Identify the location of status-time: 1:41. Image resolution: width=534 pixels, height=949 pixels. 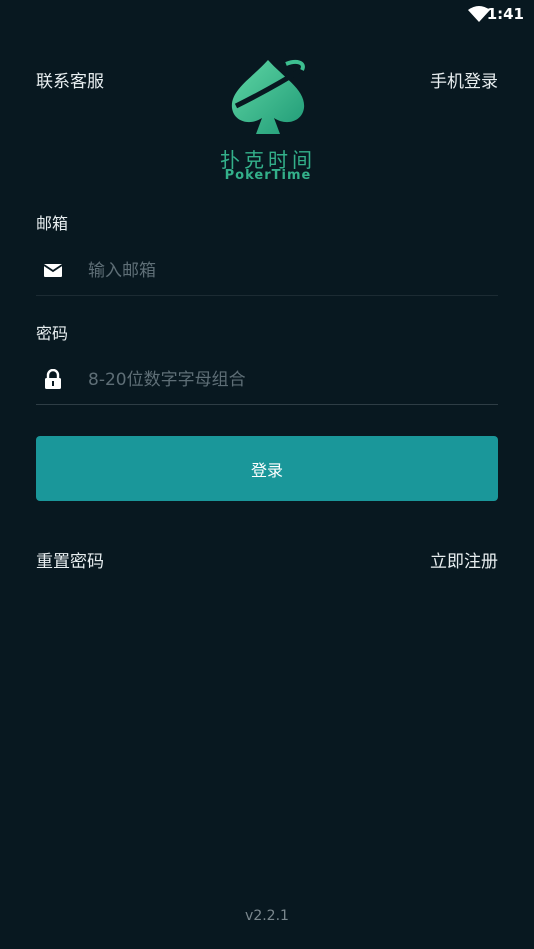
(505, 14).